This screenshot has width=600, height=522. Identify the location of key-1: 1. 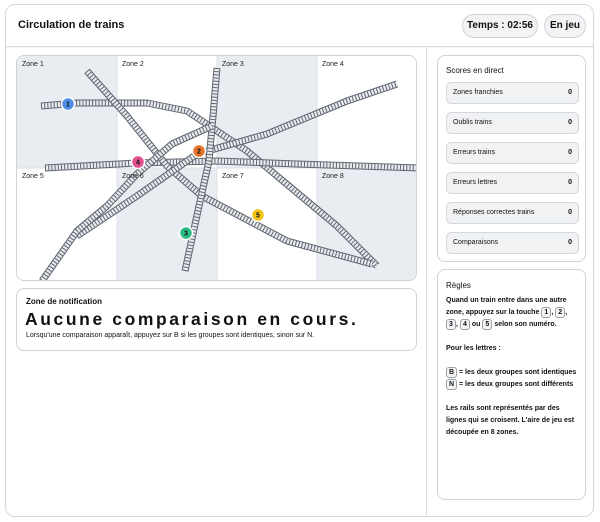
(546, 312).